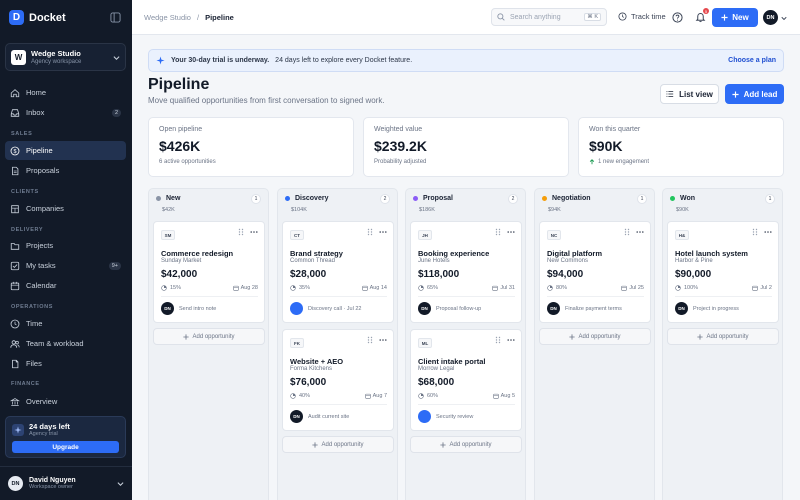  What do you see at coordinates (15, 92) in the screenshot?
I see `home-icon` at bounding box center [15, 92].